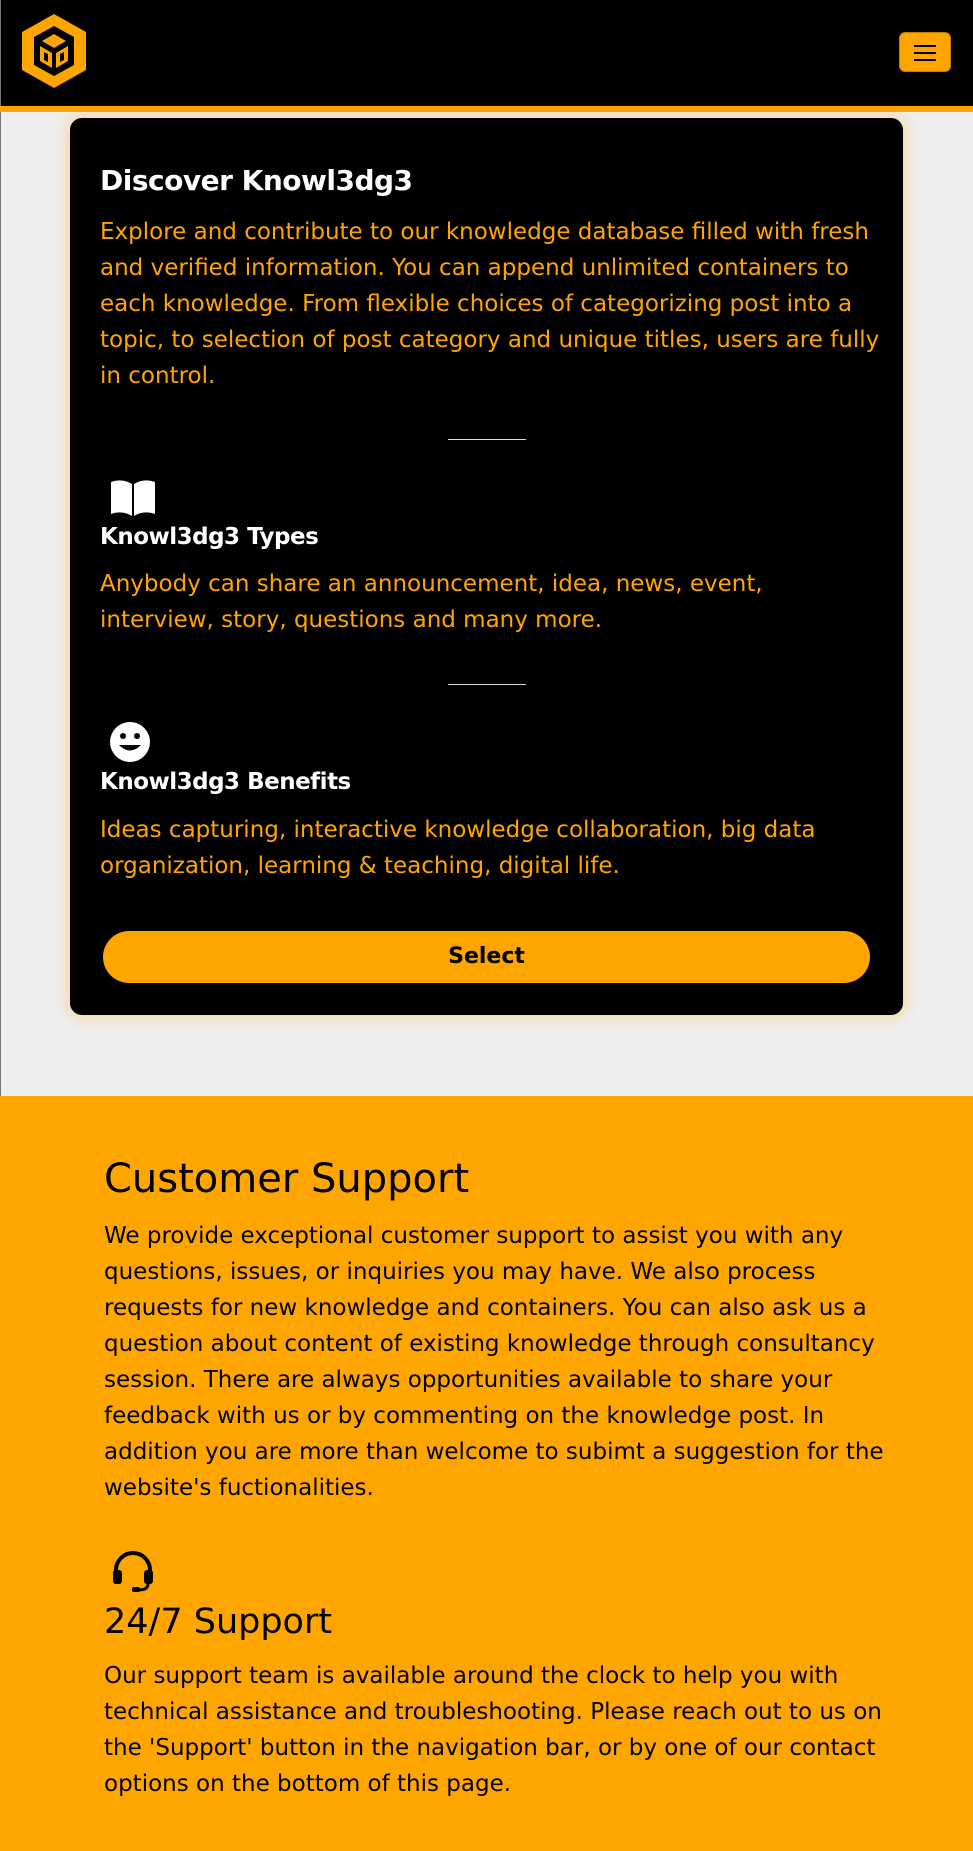 The height and width of the screenshot is (1851, 973). I want to click on support-subtitle: 24/7 Support, so click(218, 1622).